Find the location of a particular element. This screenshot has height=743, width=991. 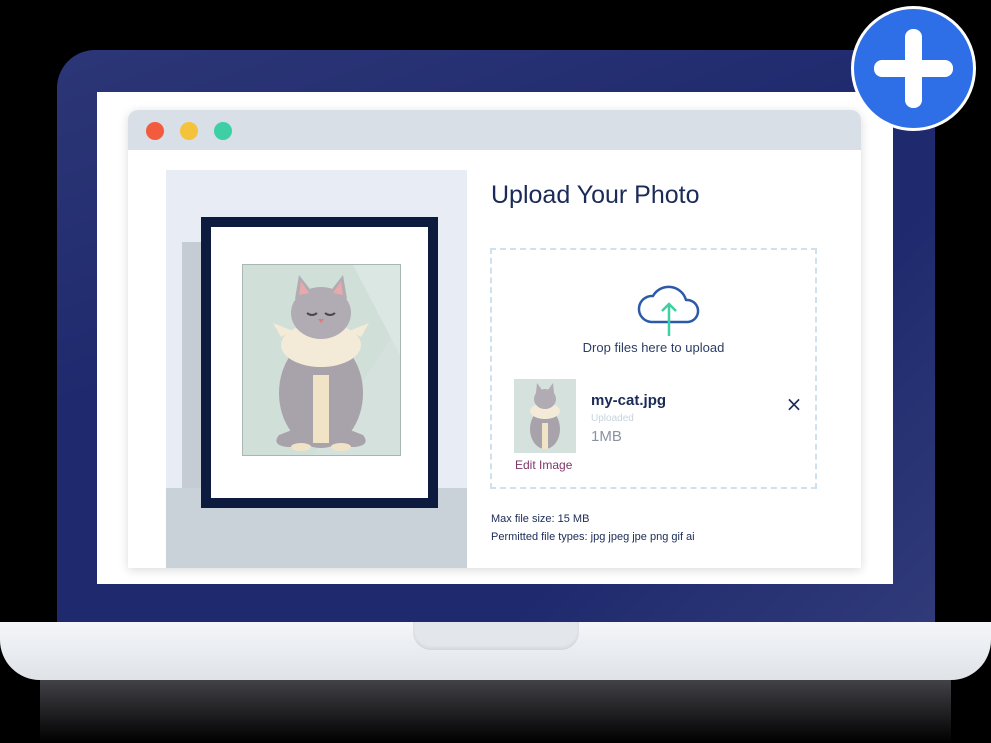

cloud-upload-icon is located at coordinates (668, 310).